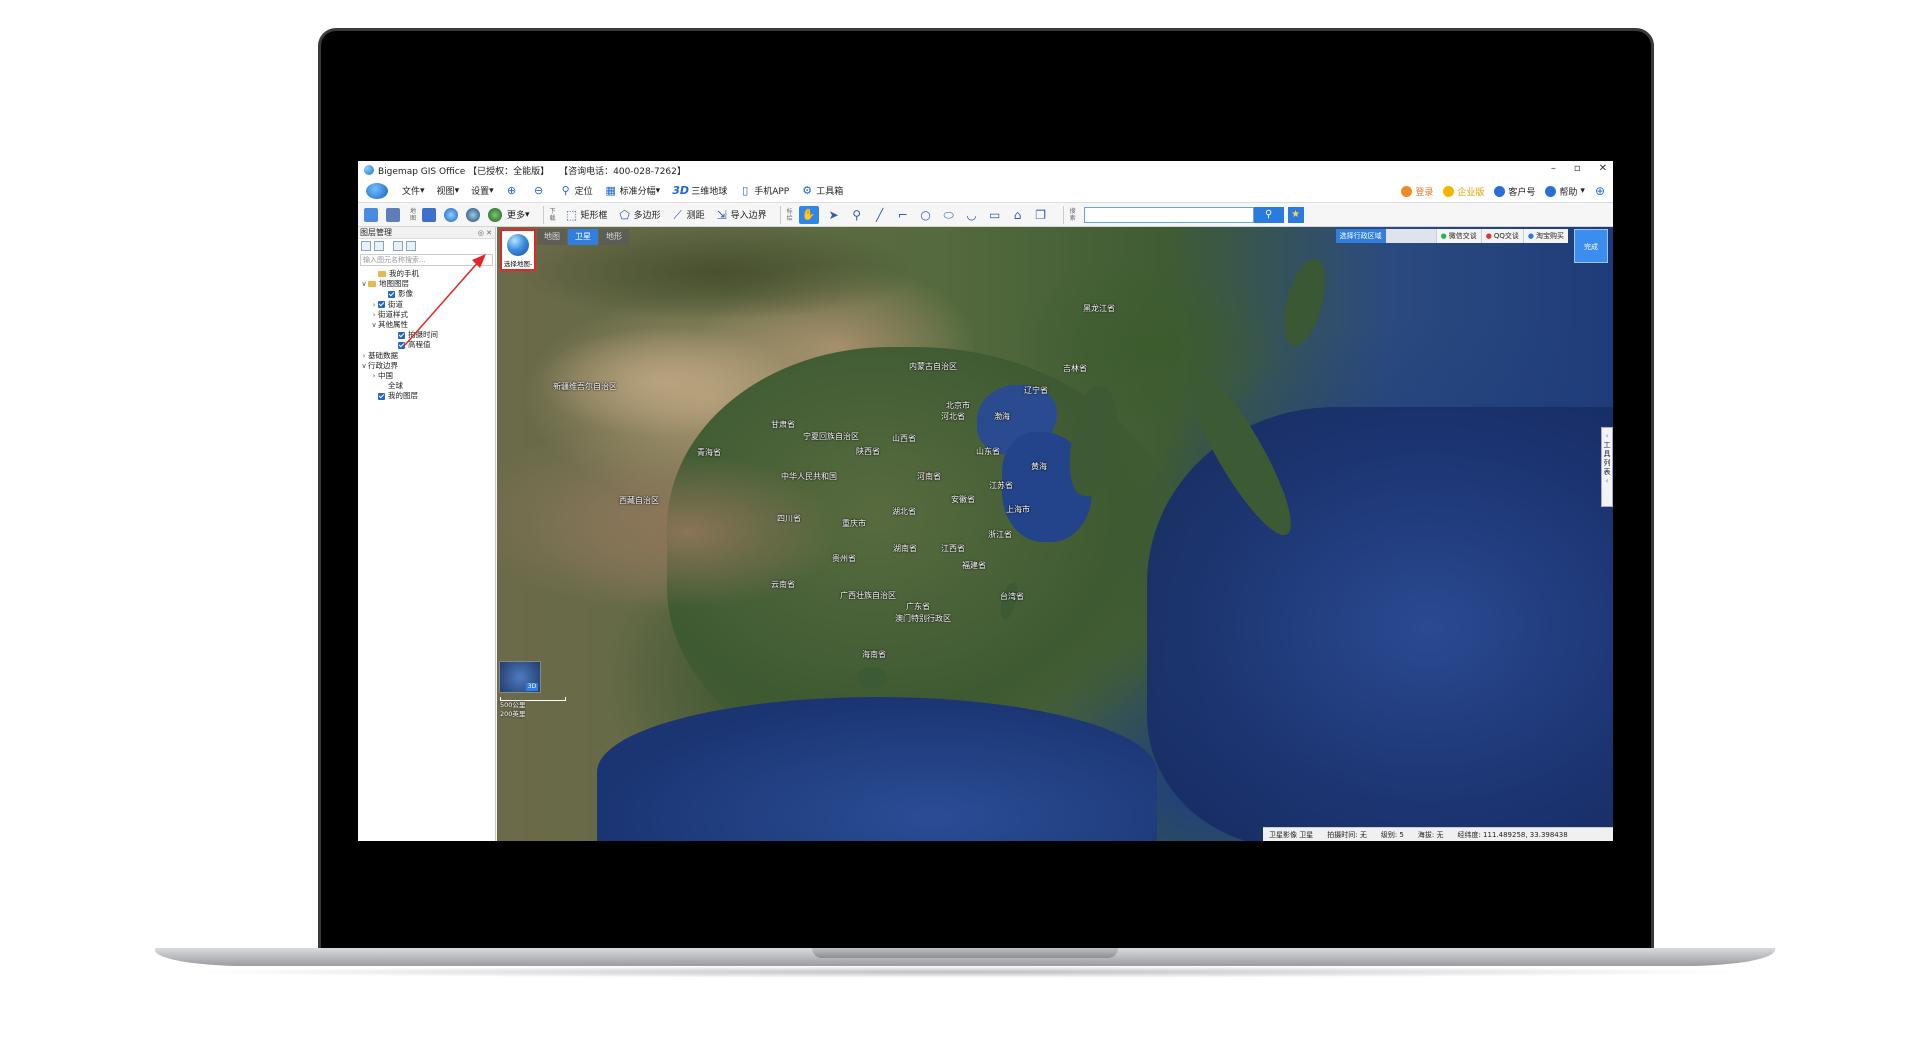 This screenshot has height=1040, width=1920. What do you see at coordinates (633, 190) in the screenshot?
I see `standard-grid-button: ▦ 标准分幅 ▾` at bounding box center [633, 190].